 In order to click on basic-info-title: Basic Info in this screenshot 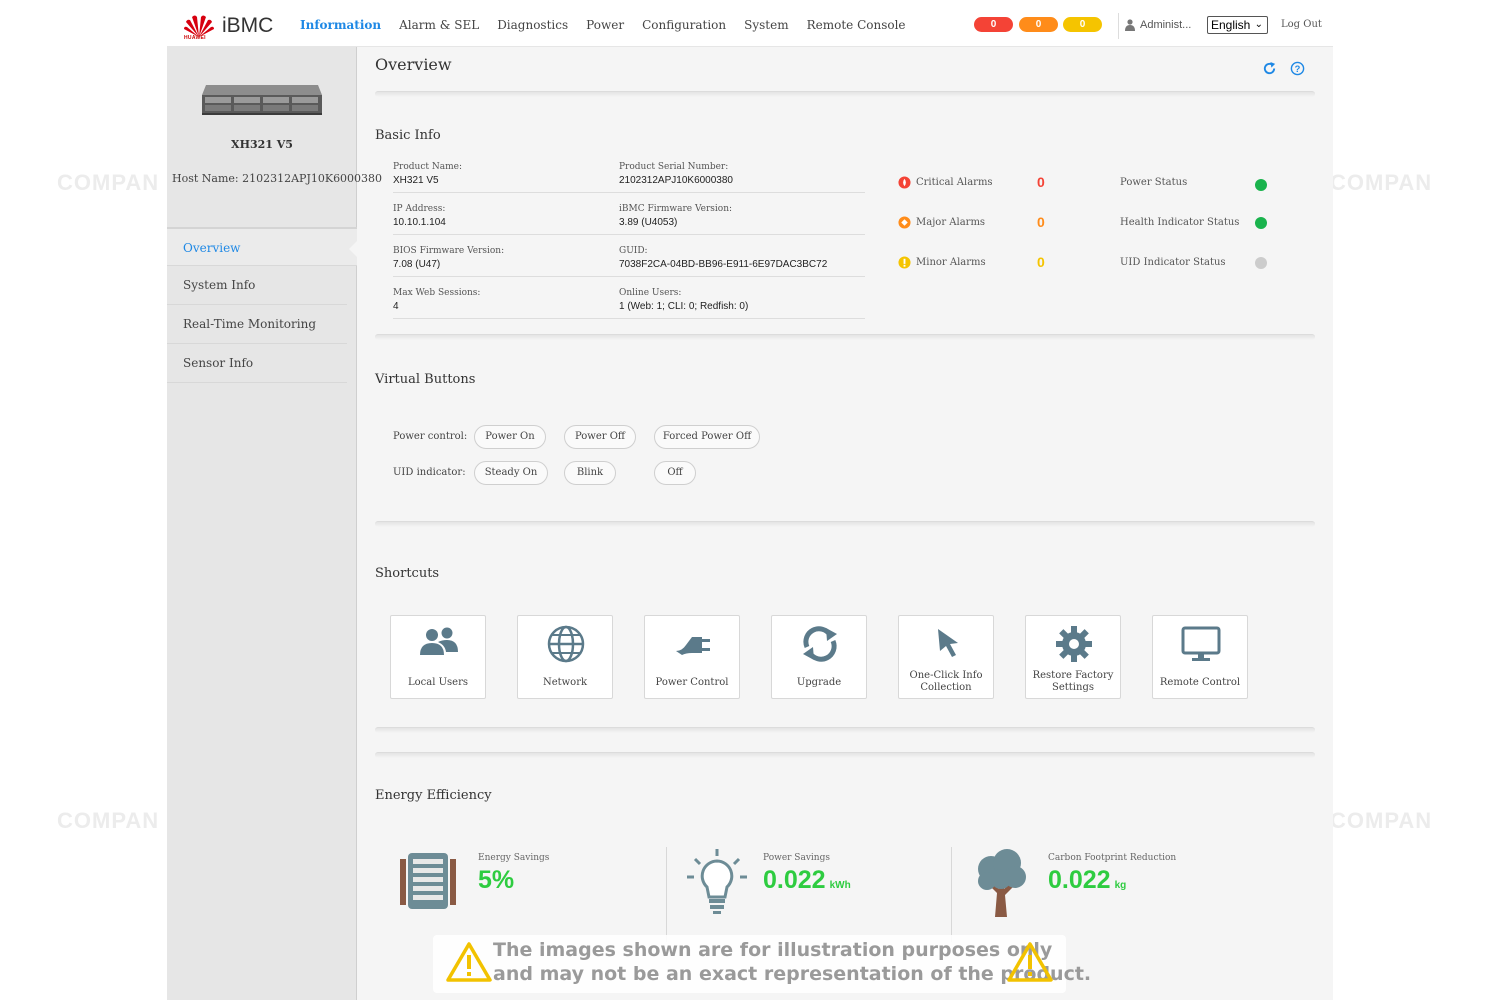, I will do `click(408, 135)`.